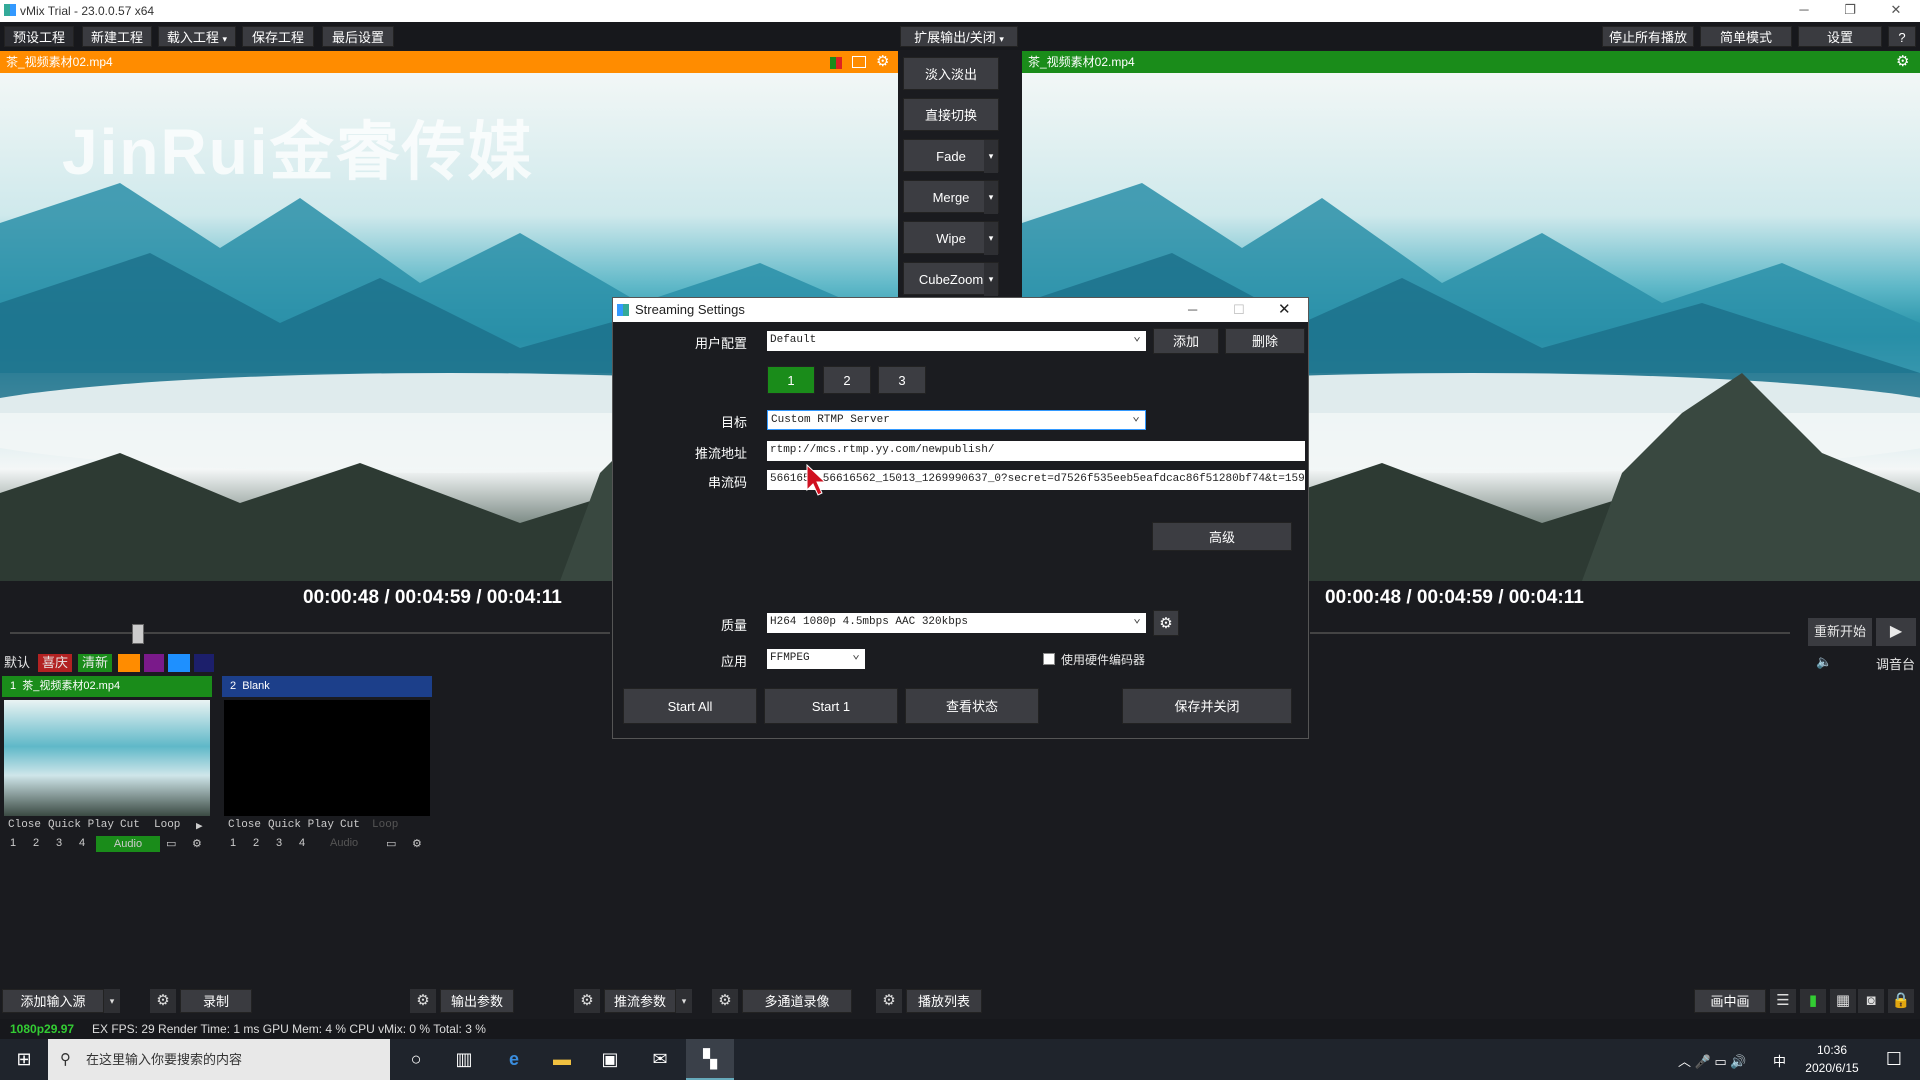 The width and height of the screenshot is (1920, 1080). Describe the element at coordinates (1648, 36) in the screenshot. I see `stop-all-button: 停止所有播放` at that location.